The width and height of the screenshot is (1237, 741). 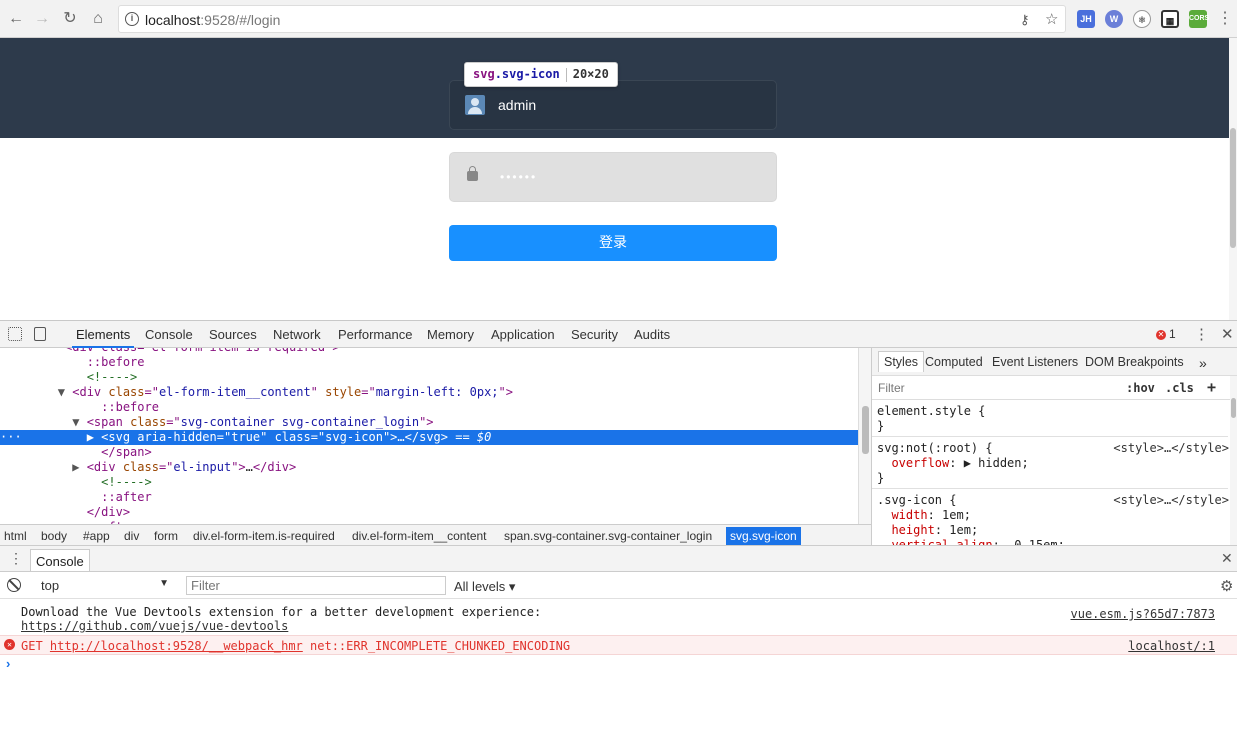 What do you see at coordinates (429, 467) in the screenshot?
I see `dom-node: ▶ <div class="el-input">…</div>` at bounding box center [429, 467].